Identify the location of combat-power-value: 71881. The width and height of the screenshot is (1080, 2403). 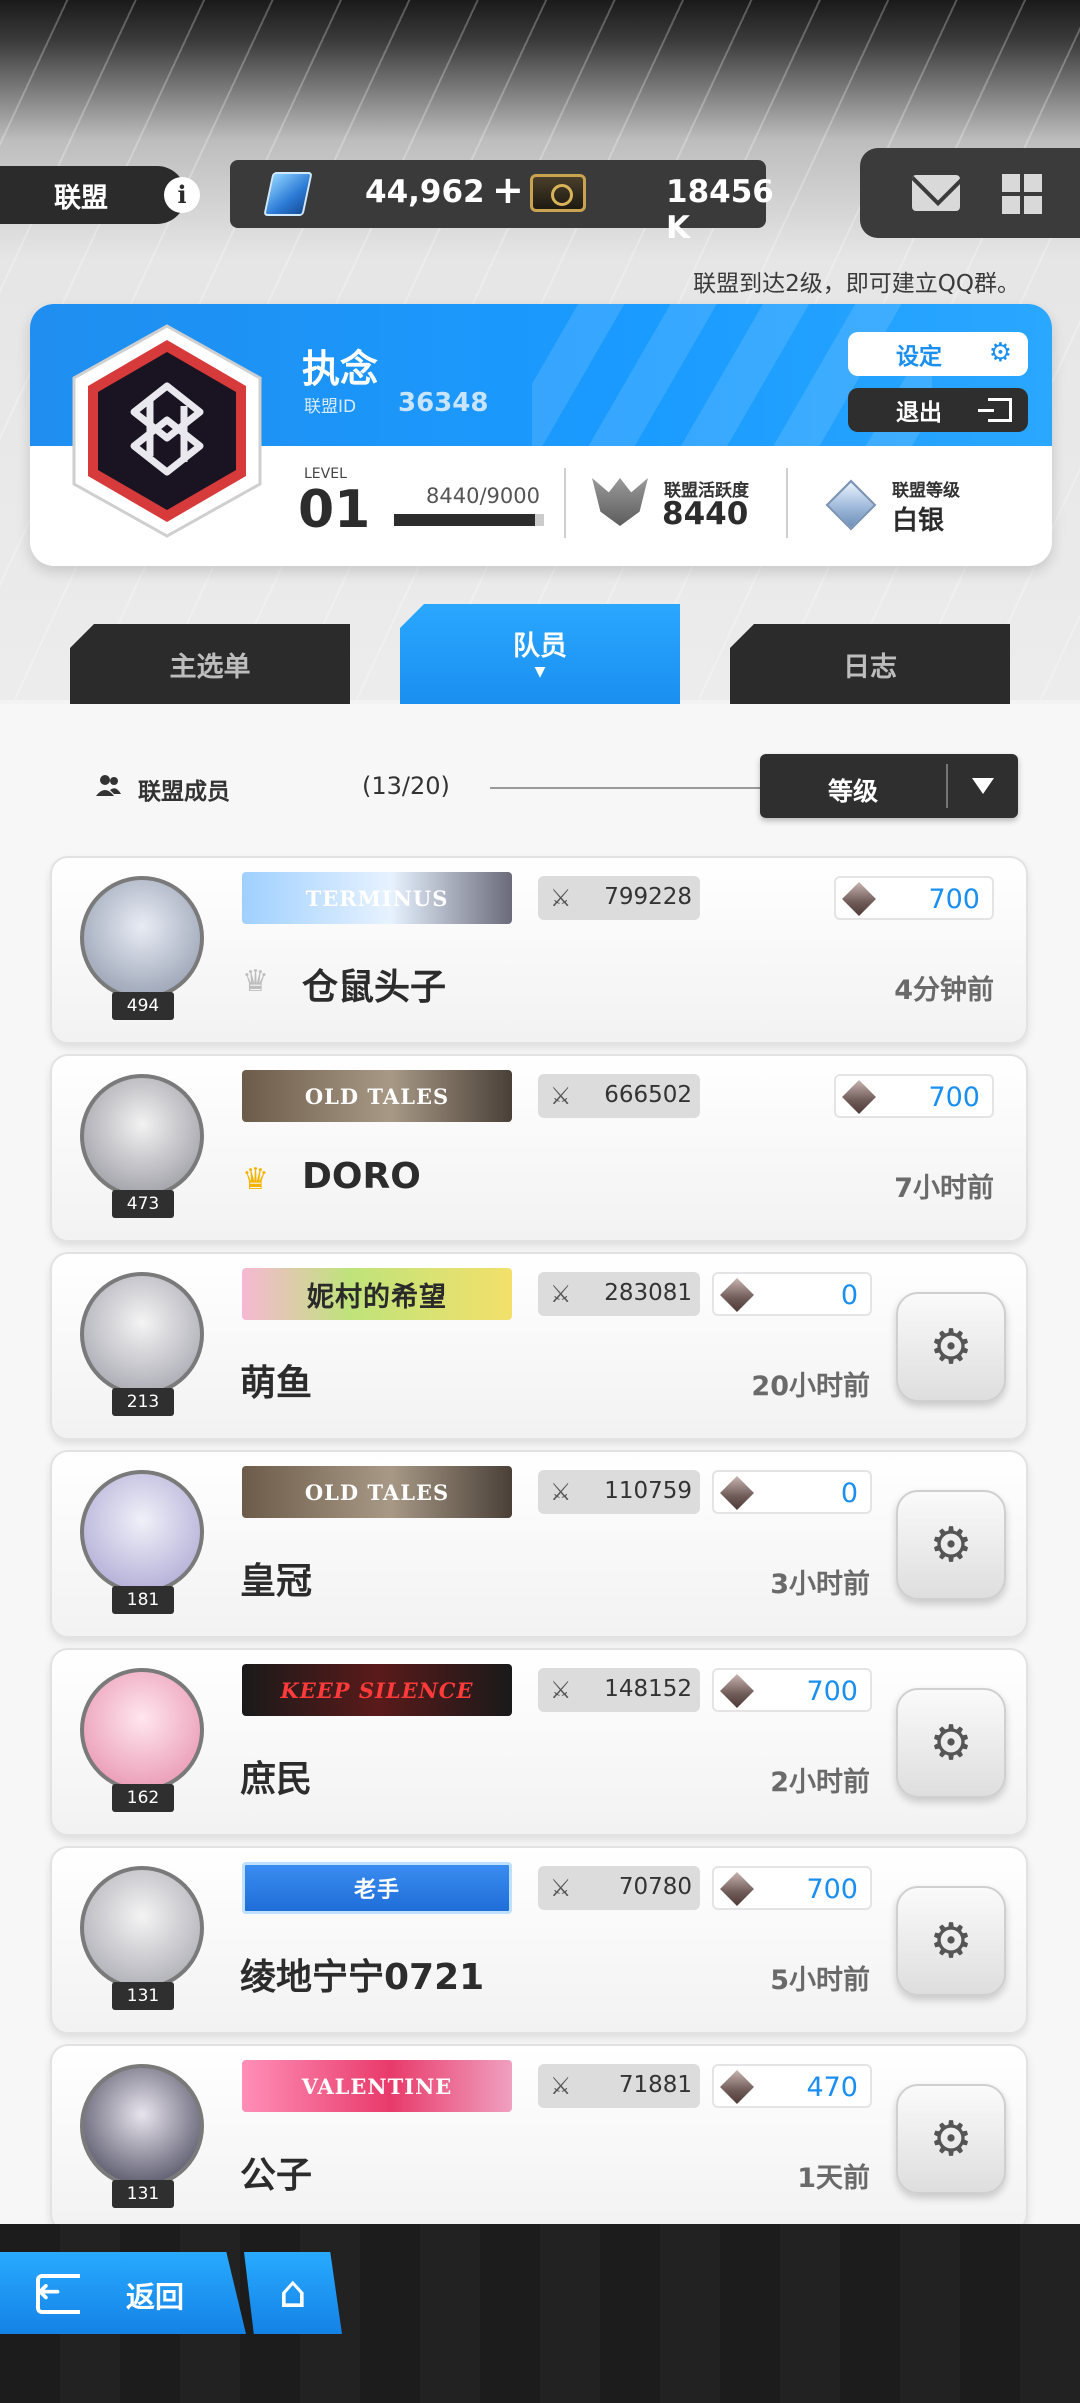
(655, 2085).